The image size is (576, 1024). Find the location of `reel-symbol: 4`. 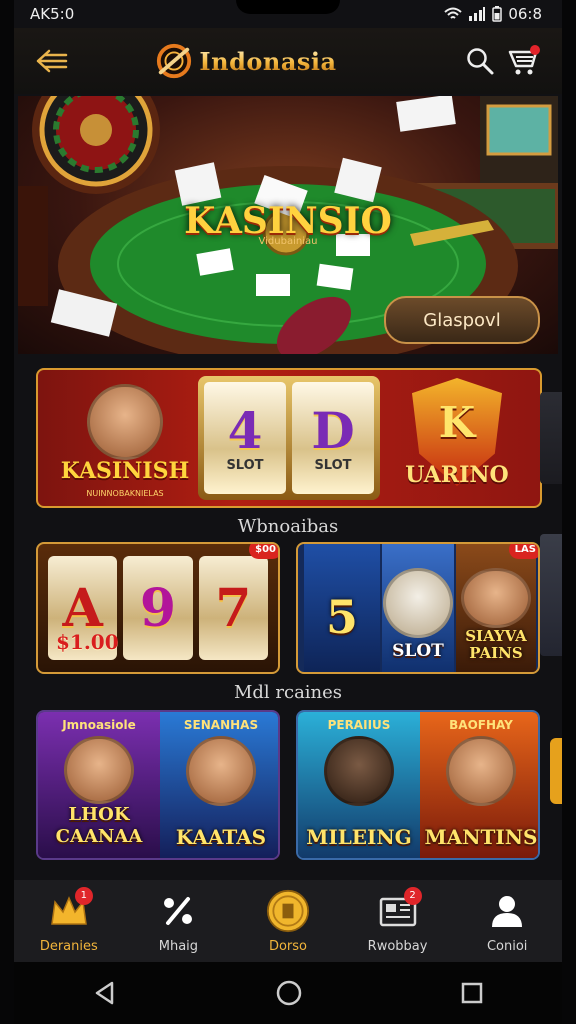

reel-symbol: 4 is located at coordinates (245, 430).